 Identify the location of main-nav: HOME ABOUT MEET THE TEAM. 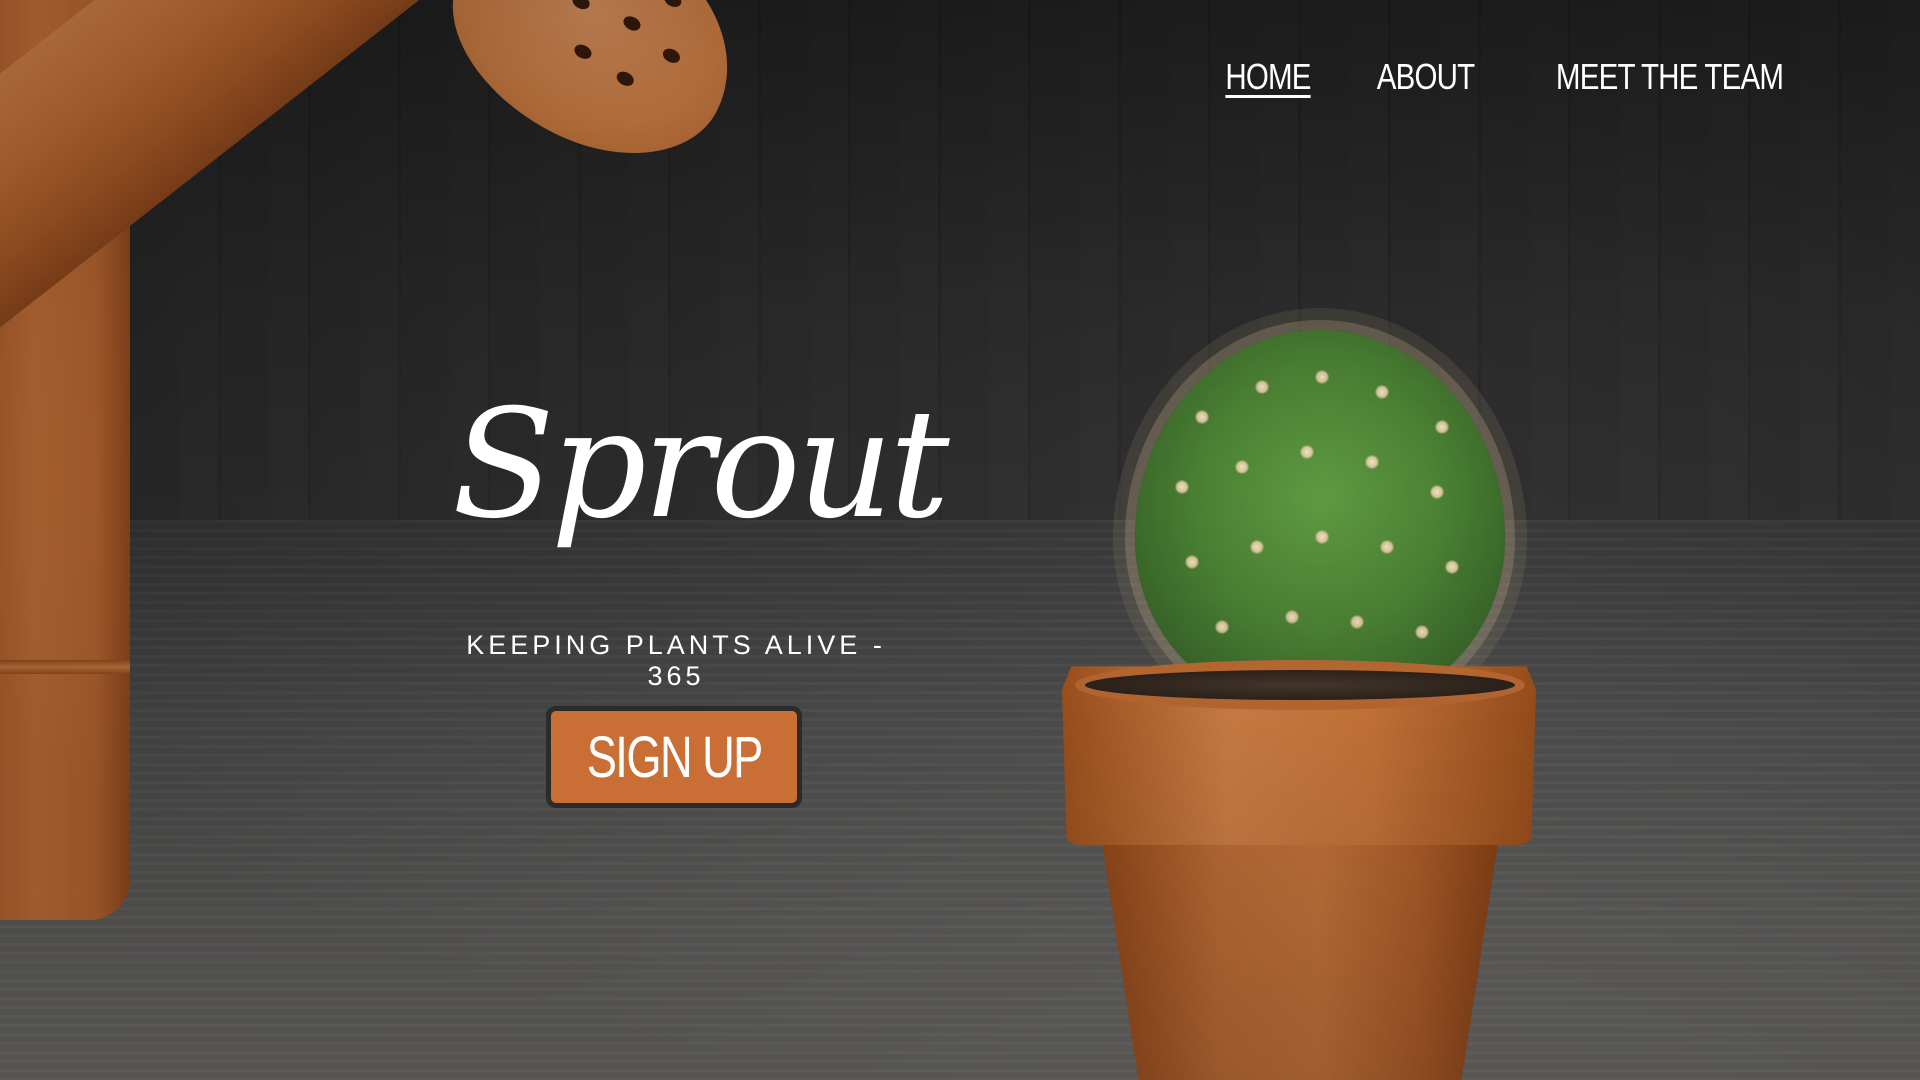
(1512, 77).